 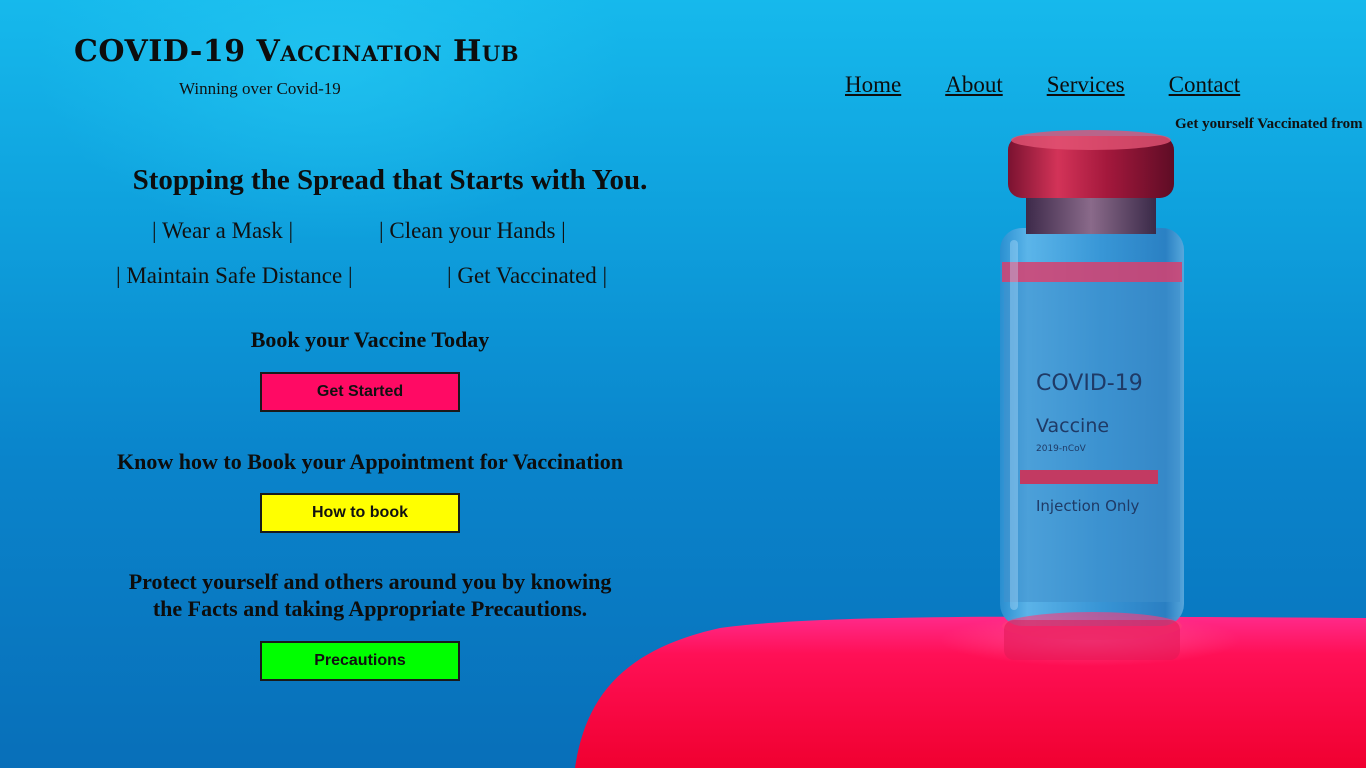 What do you see at coordinates (1269, 124) in the screenshot?
I see `scrolling-announcement: Get yourself Vaccinated from` at bounding box center [1269, 124].